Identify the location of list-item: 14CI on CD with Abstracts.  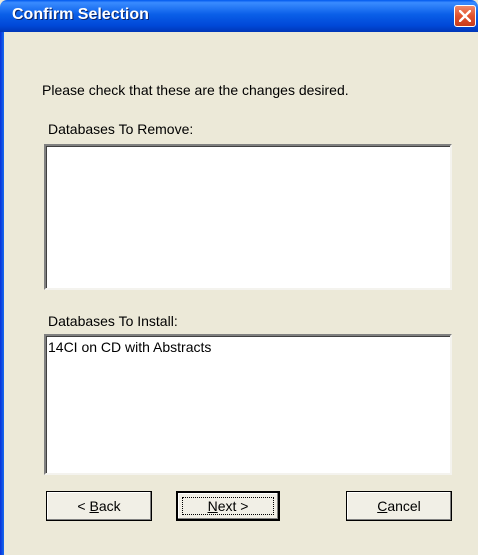
(129, 347).